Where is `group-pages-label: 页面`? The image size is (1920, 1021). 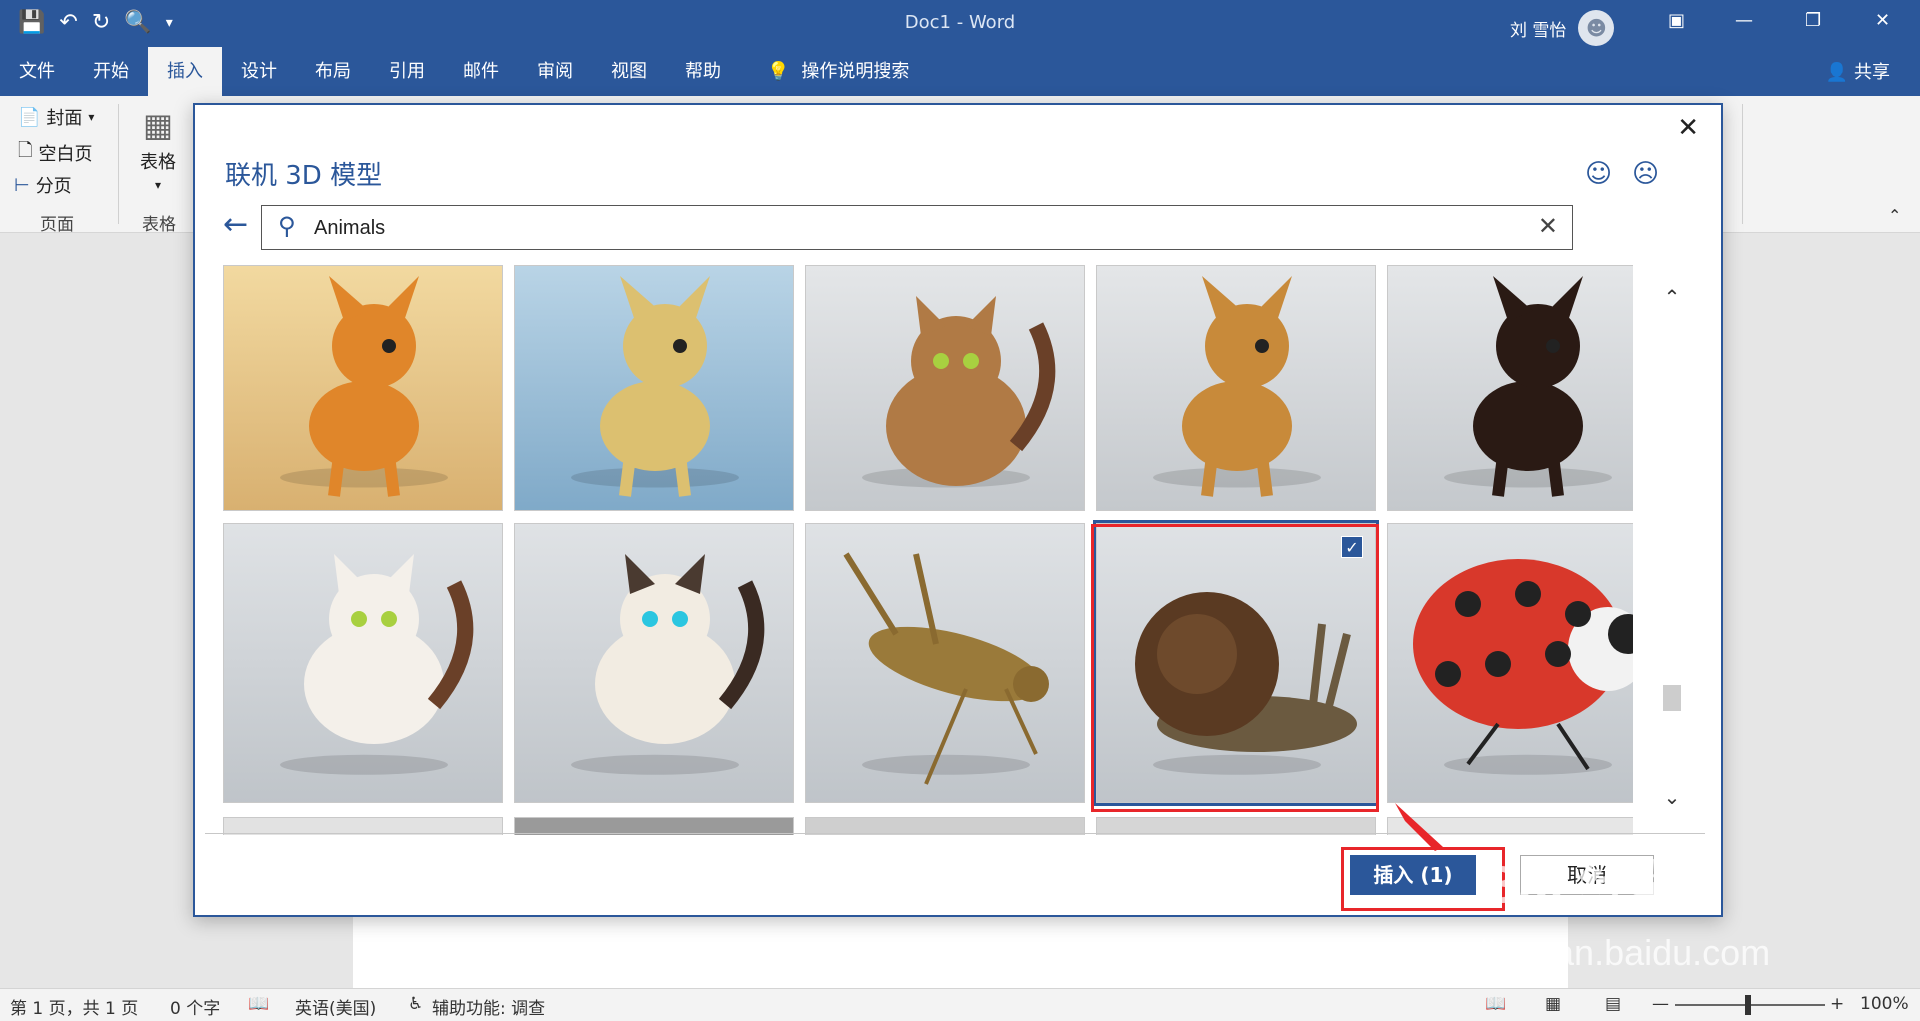 group-pages-label: 页面 is located at coordinates (57, 225).